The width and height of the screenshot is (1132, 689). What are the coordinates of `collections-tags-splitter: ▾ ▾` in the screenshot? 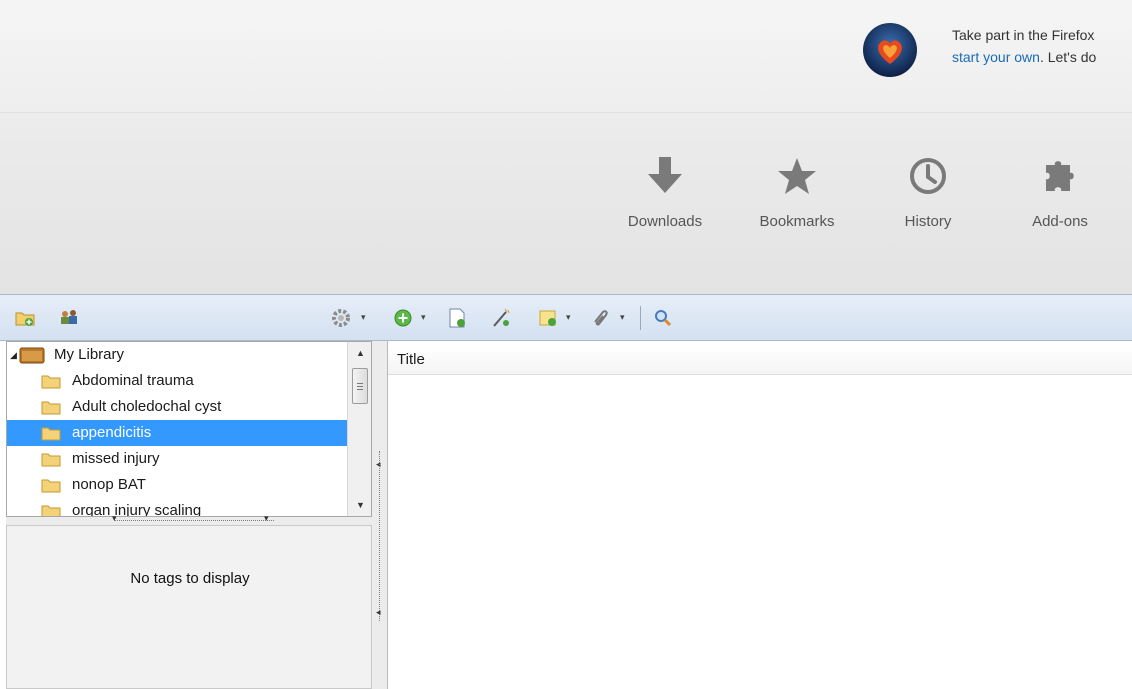 It's located at (189, 519).